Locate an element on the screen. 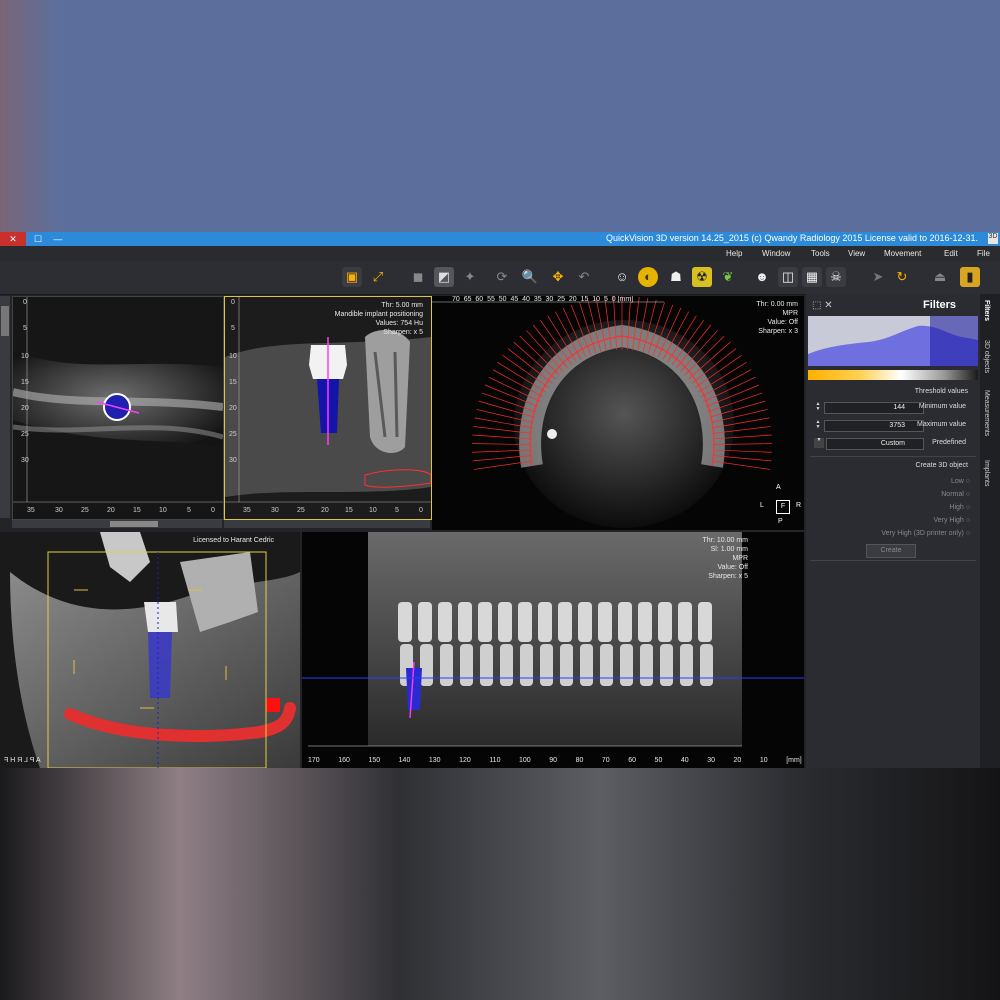 This screenshot has width=1000, height=1000. min-value-field: 144 is located at coordinates (874, 408).